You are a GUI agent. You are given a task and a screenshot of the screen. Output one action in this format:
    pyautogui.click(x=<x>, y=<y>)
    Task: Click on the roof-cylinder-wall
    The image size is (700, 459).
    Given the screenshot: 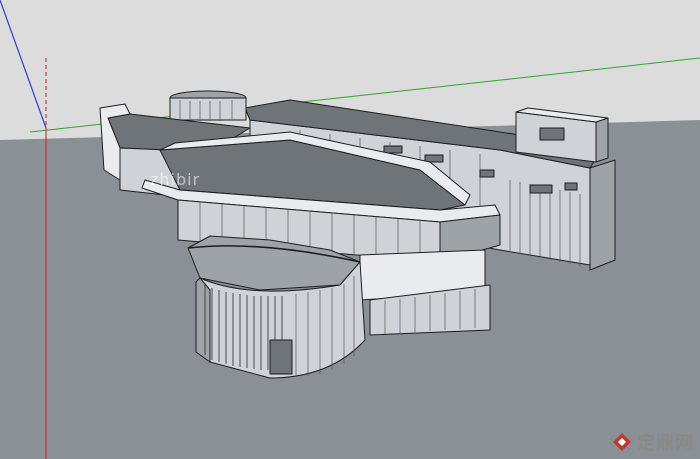 What is the action you would take?
    pyautogui.click(x=208, y=109)
    